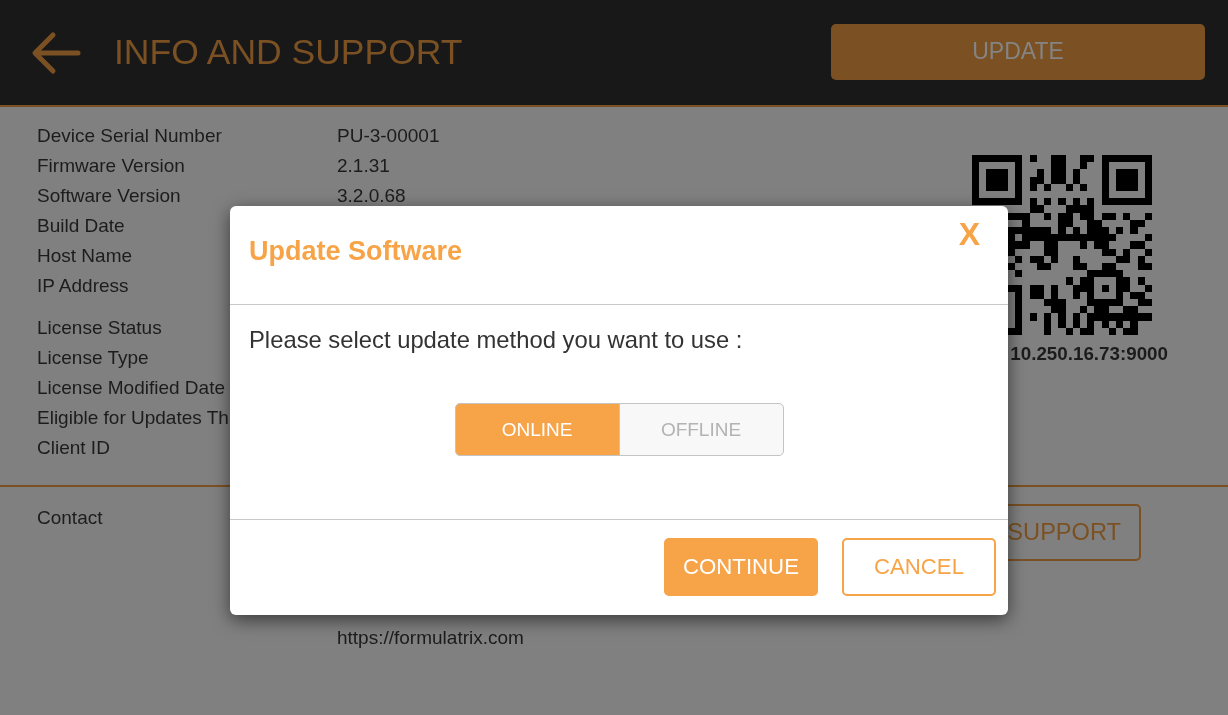  What do you see at coordinates (1089, 354) in the screenshot?
I see `ip-address: 10.250.16.73:9000` at bounding box center [1089, 354].